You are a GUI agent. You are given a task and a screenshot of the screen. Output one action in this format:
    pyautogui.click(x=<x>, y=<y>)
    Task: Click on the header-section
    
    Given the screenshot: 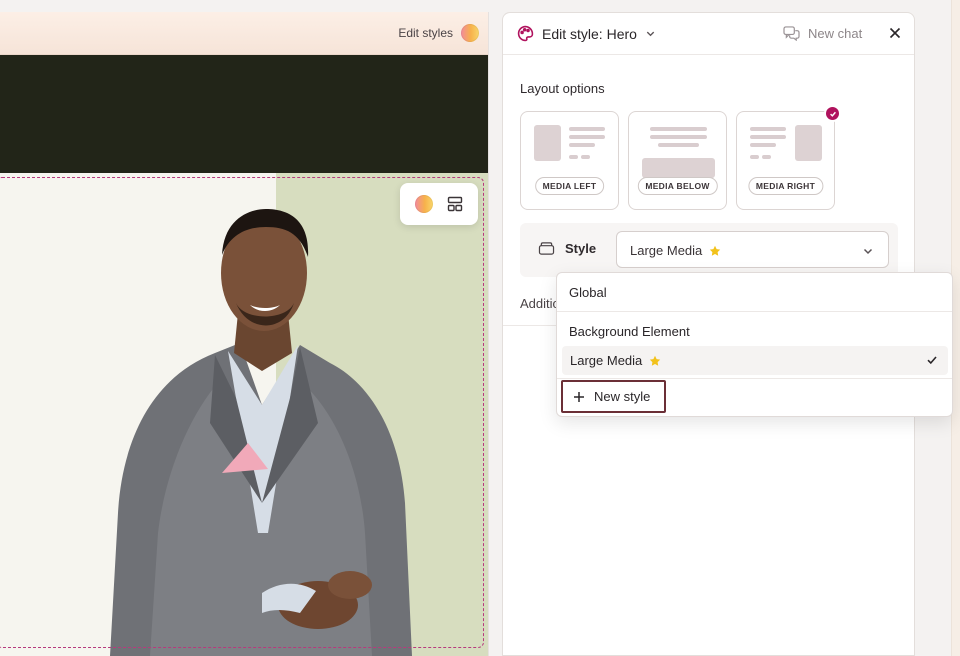 What is the action you would take?
    pyautogui.click(x=244, y=114)
    